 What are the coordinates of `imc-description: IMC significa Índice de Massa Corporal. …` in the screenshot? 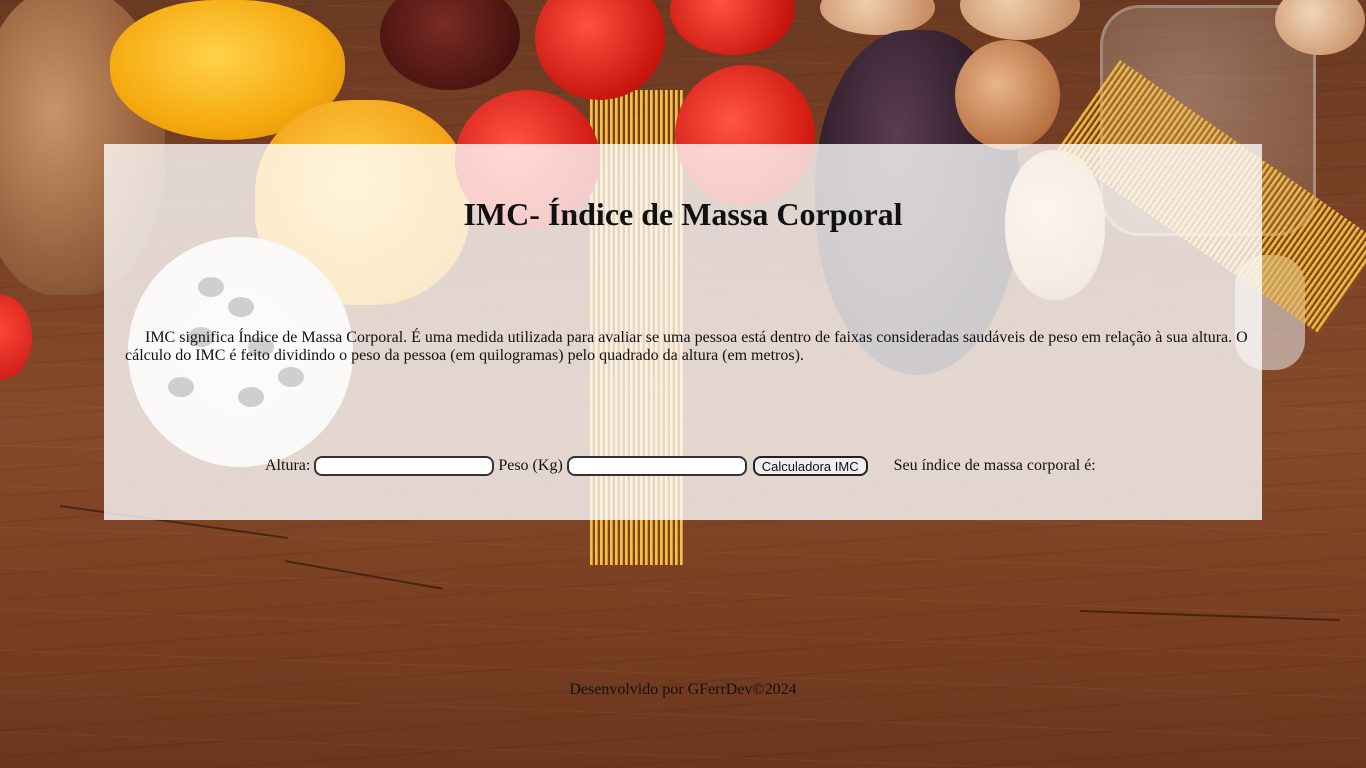 It's located at (686, 346).